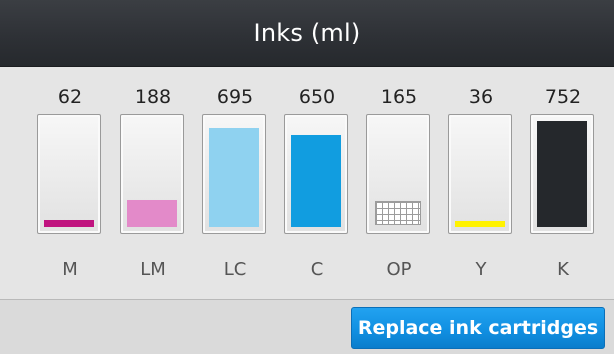 This screenshot has width=614, height=354. I want to click on ink-label: LM, so click(153, 269).